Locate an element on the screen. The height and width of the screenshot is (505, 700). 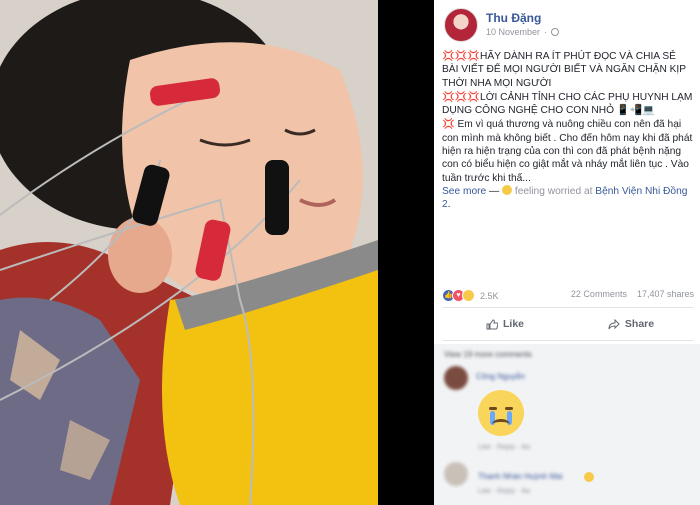
action-bar: Like Share is located at coordinates (568, 324).